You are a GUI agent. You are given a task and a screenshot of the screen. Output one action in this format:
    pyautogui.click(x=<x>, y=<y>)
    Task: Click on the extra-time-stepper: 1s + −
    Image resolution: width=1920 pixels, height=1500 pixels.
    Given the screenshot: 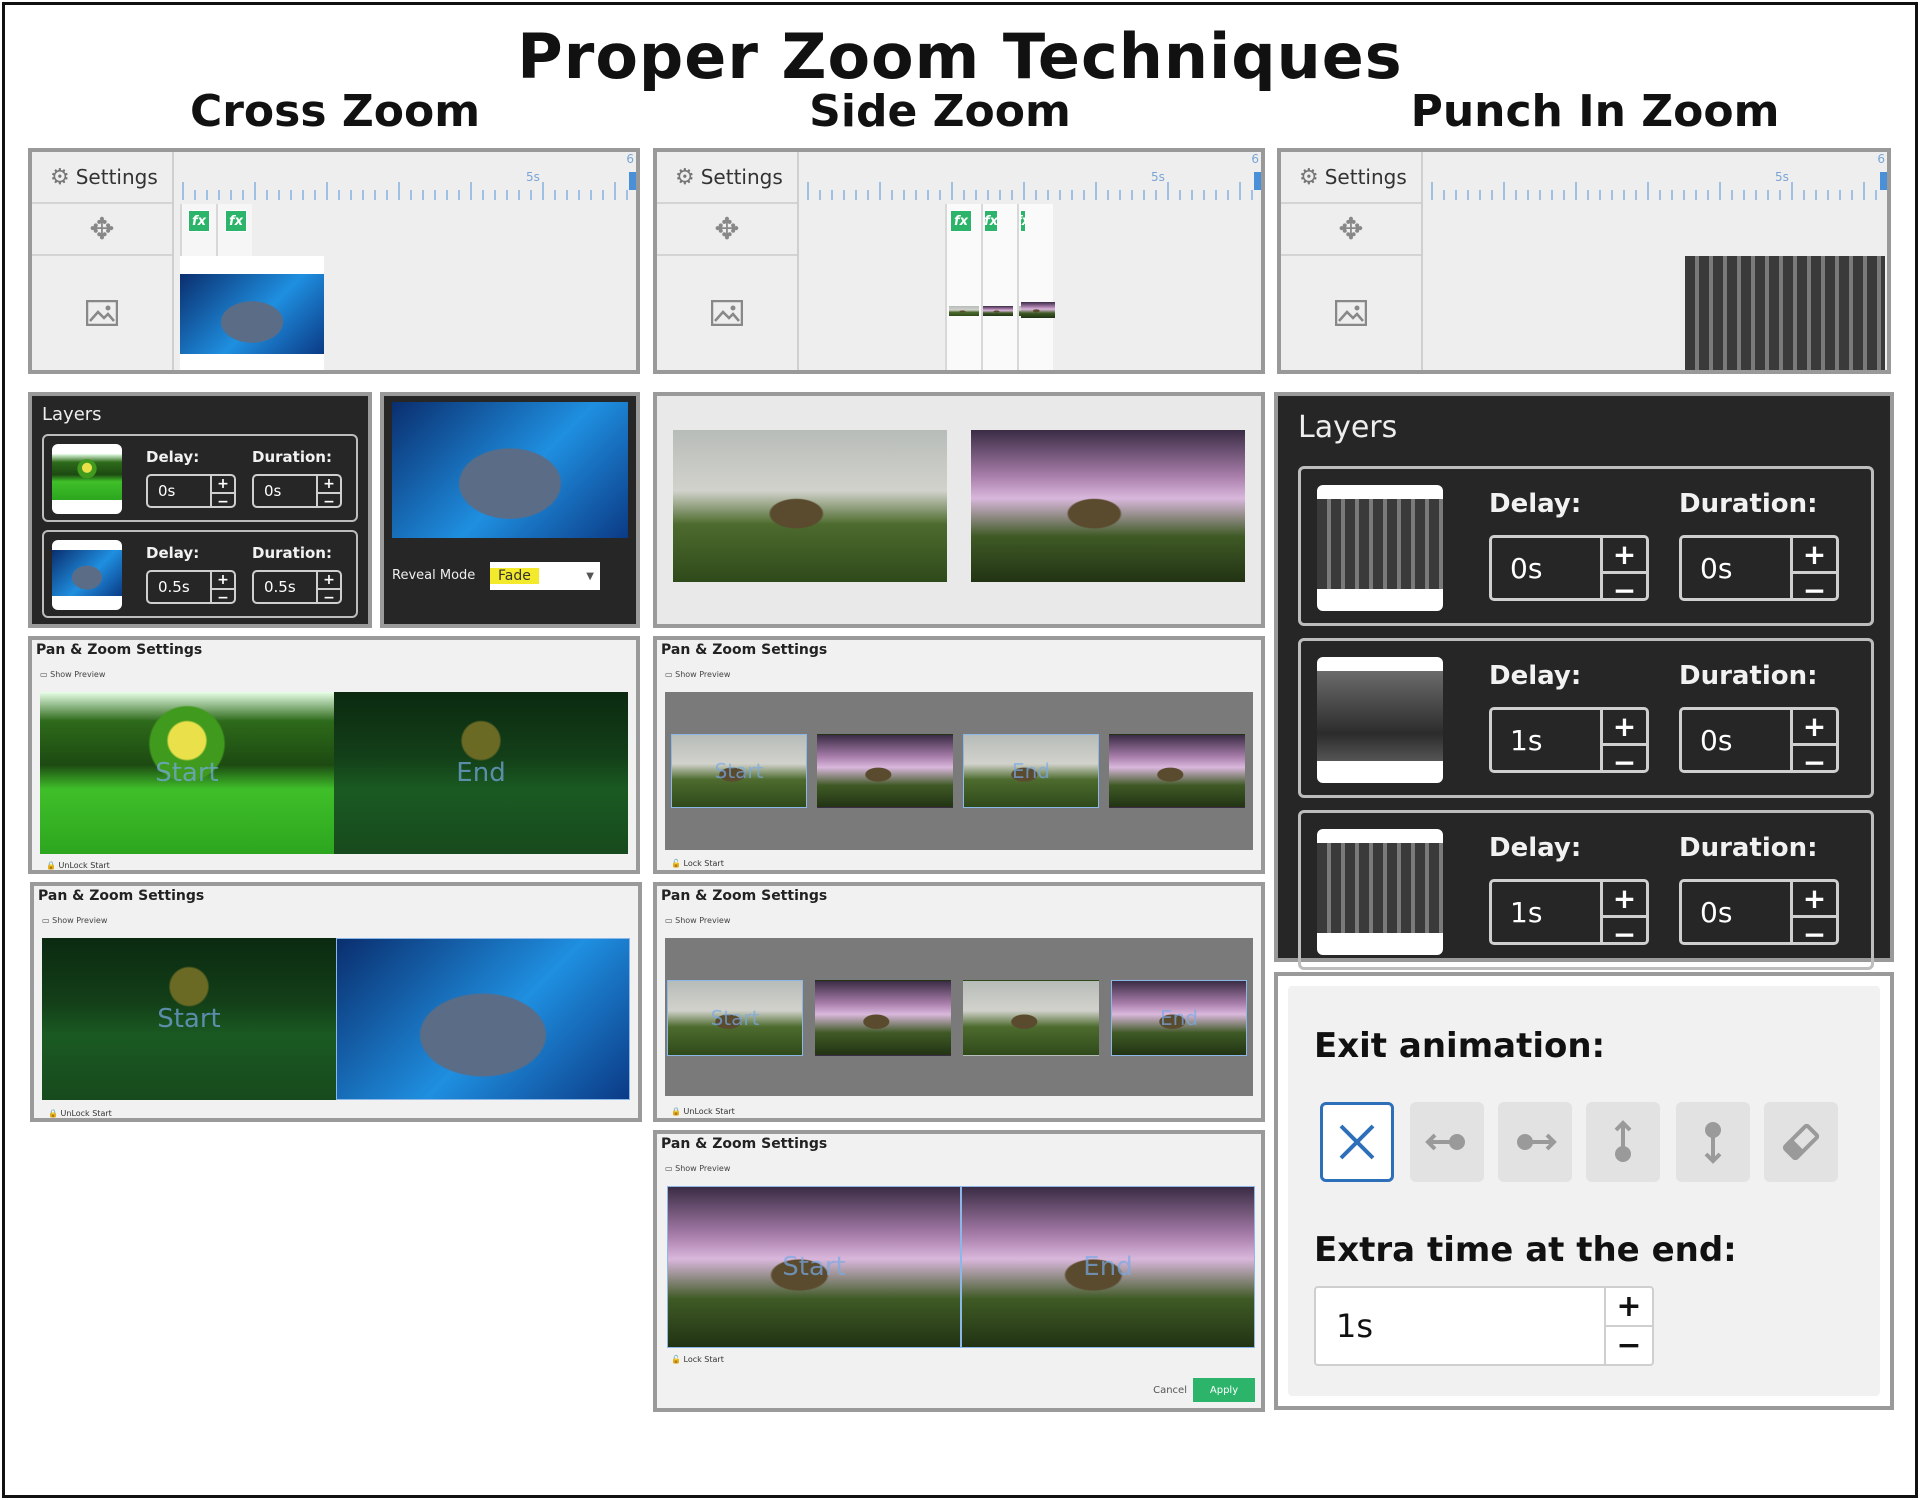 What is the action you would take?
    pyautogui.click(x=1484, y=1326)
    